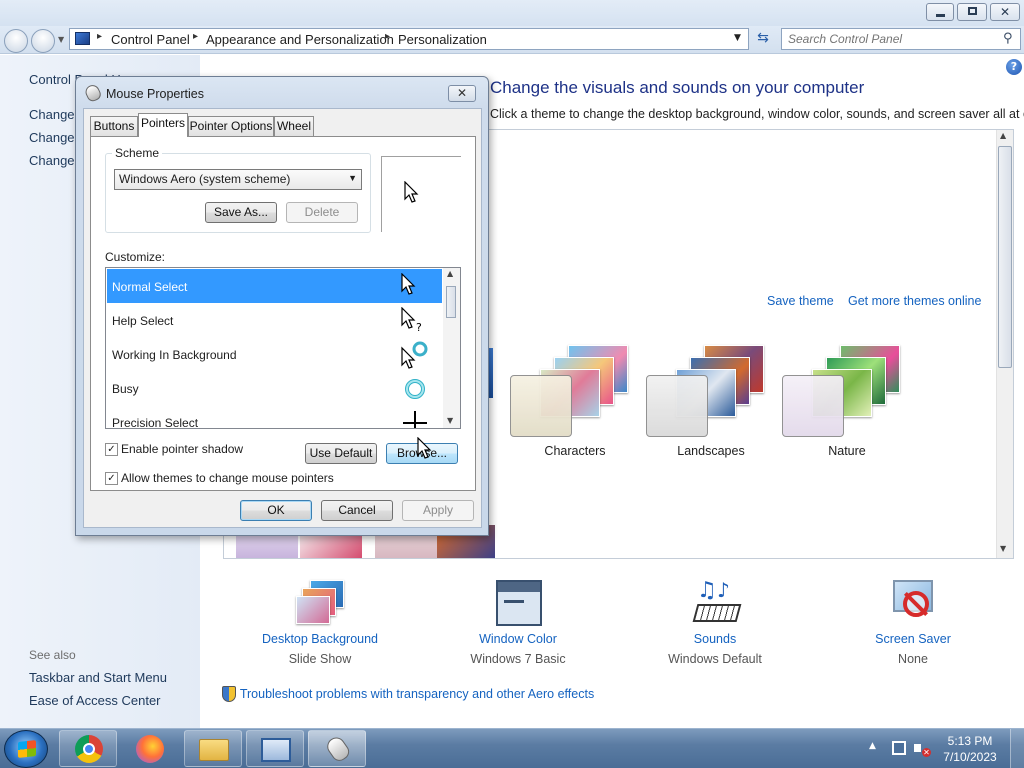 Image resolution: width=1024 pixels, height=768 pixels. I want to click on screen-saver-setting: Screen Saver None, so click(913, 622).